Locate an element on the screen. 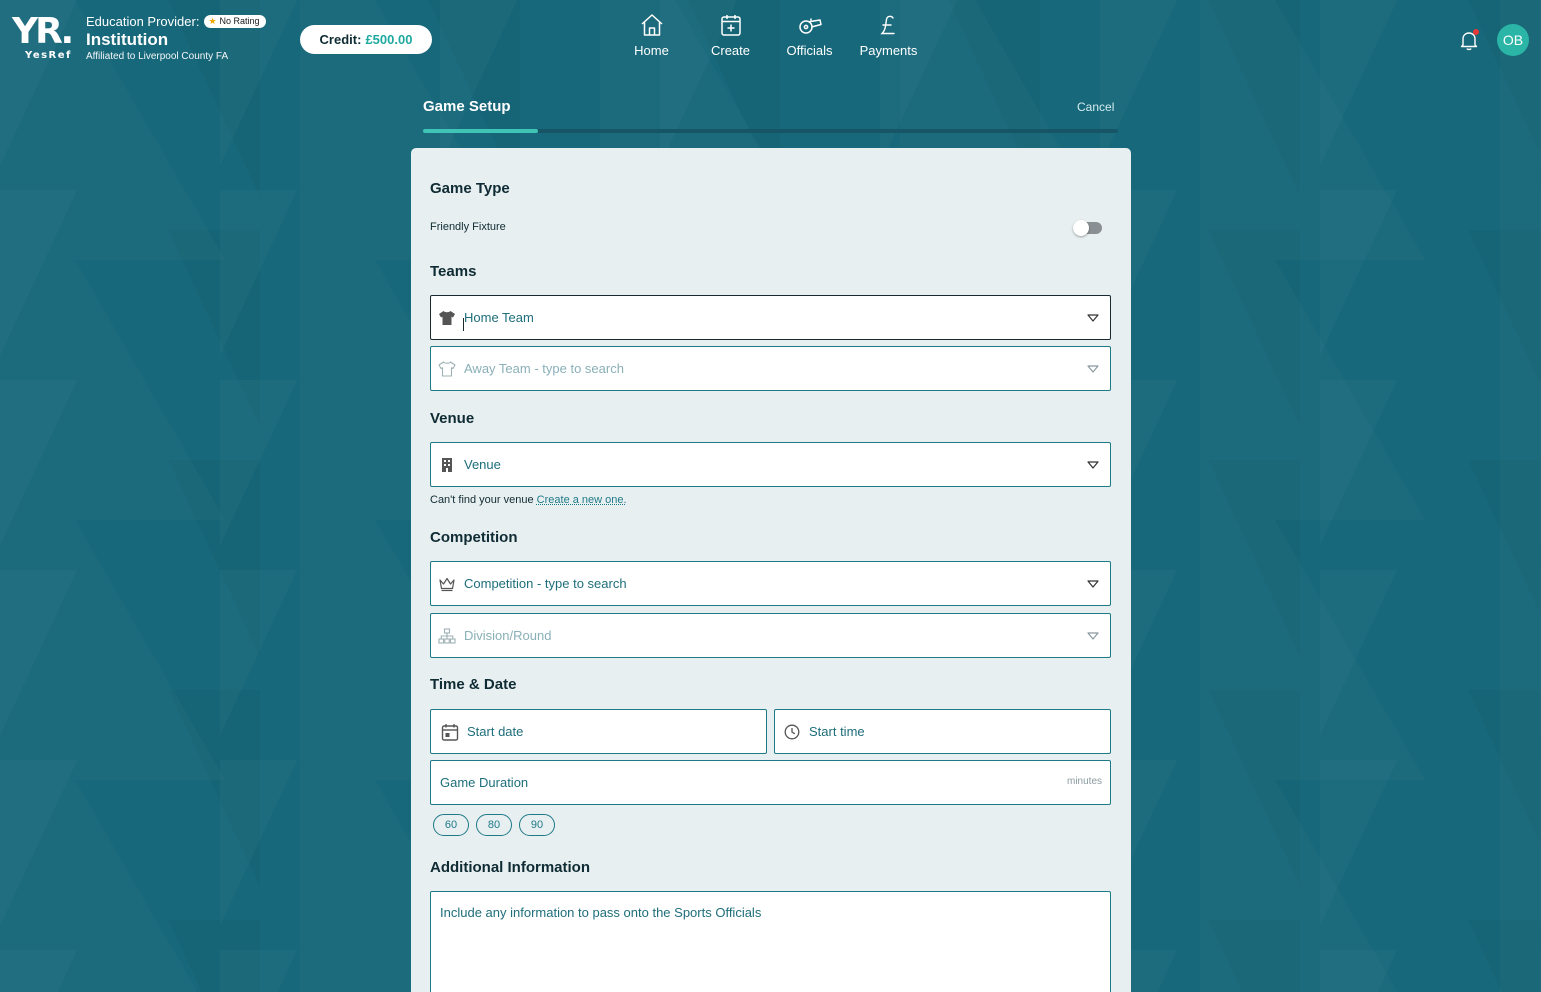 This screenshot has width=1541, height=992. venue-note-text: Can't find your venue is located at coordinates (482, 500).